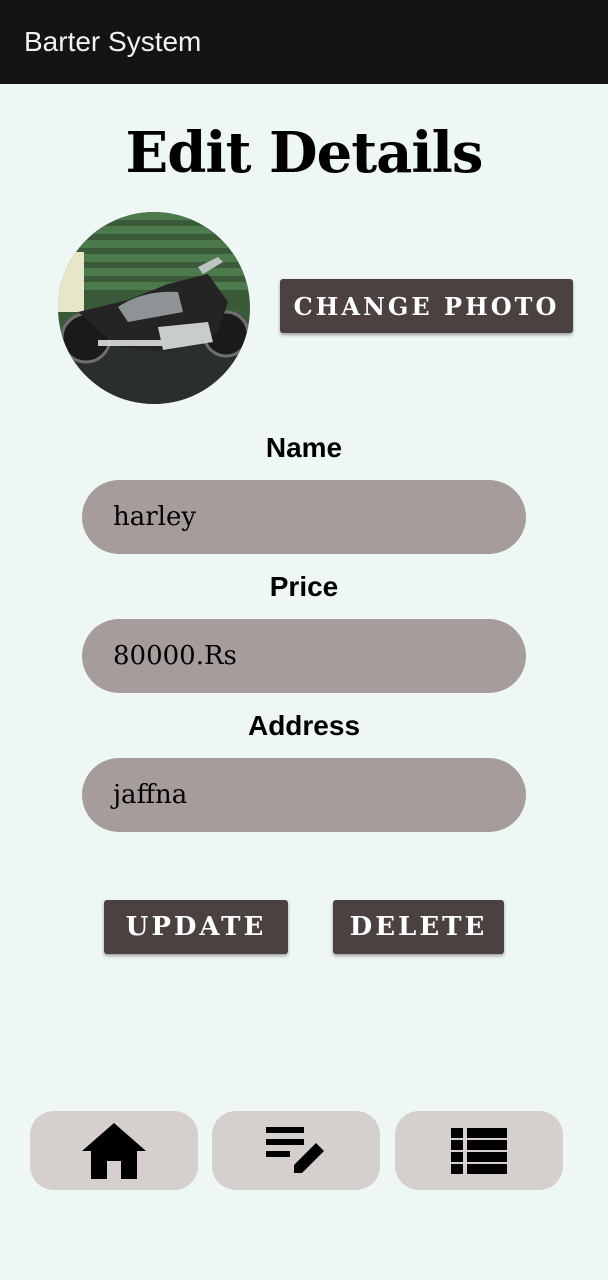 The width and height of the screenshot is (608, 1280). What do you see at coordinates (304, 42) in the screenshot?
I see `app-bar: Barter System` at bounding box center [304, 42].